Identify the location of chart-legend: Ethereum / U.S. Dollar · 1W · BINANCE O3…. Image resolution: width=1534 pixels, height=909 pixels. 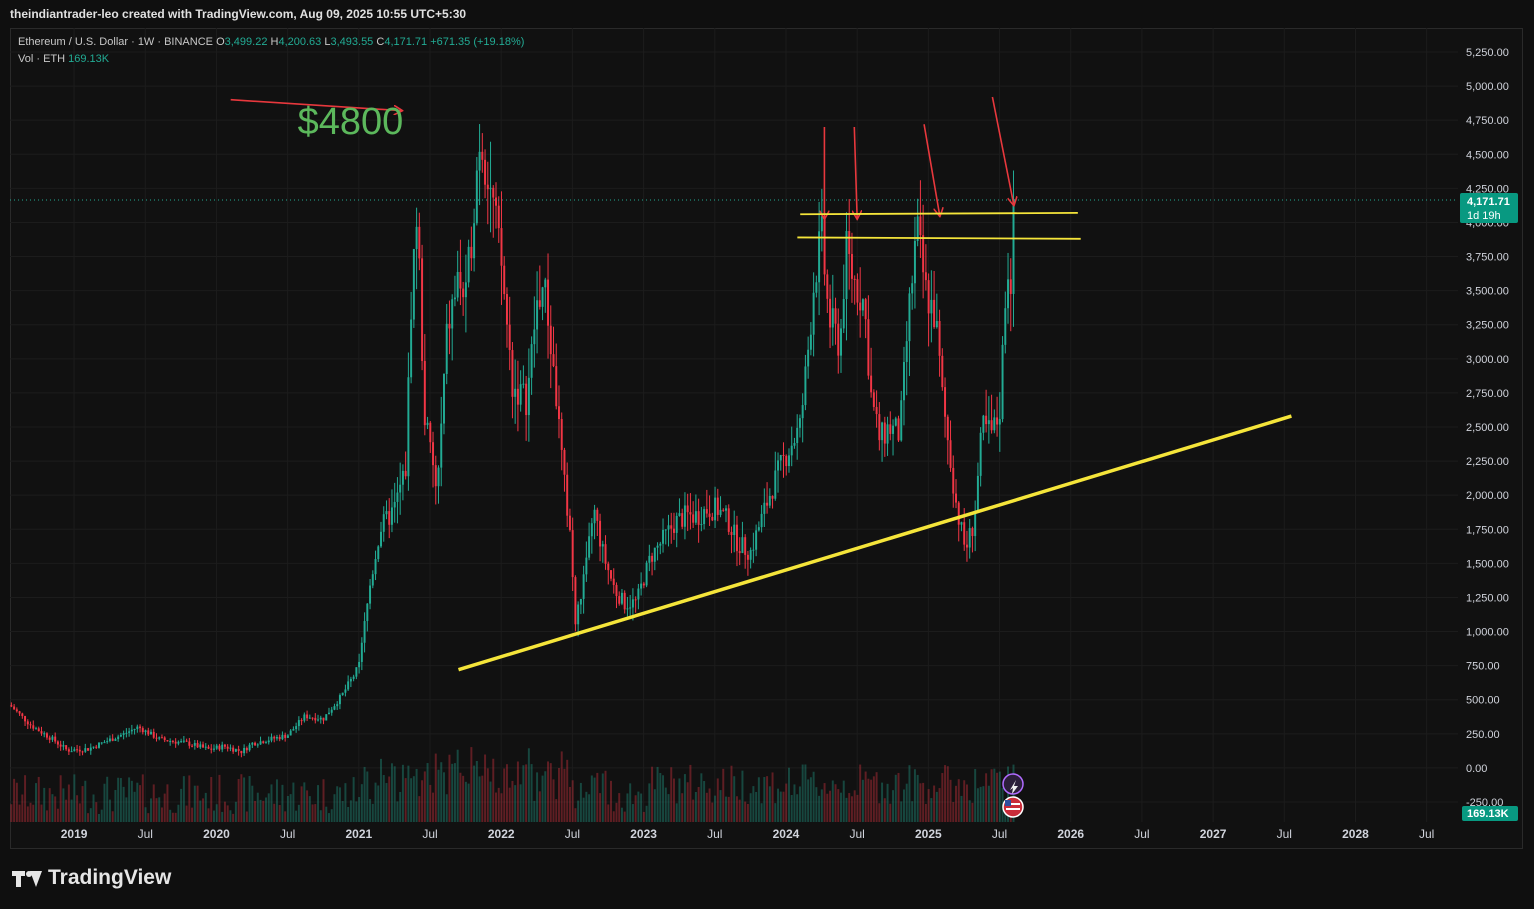
(271, 51).